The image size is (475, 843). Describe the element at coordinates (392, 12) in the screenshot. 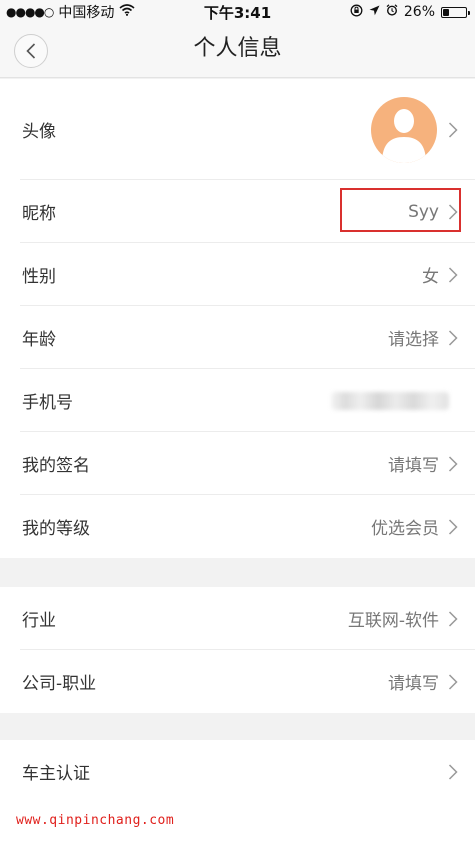

I see `alarm-icon` at that location.